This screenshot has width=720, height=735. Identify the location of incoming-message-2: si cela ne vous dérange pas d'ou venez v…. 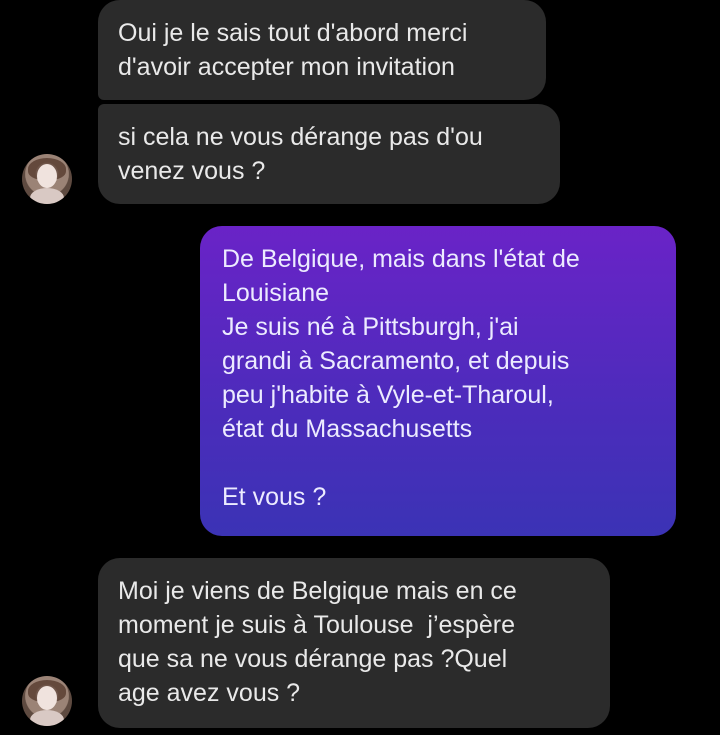
(329, 154).